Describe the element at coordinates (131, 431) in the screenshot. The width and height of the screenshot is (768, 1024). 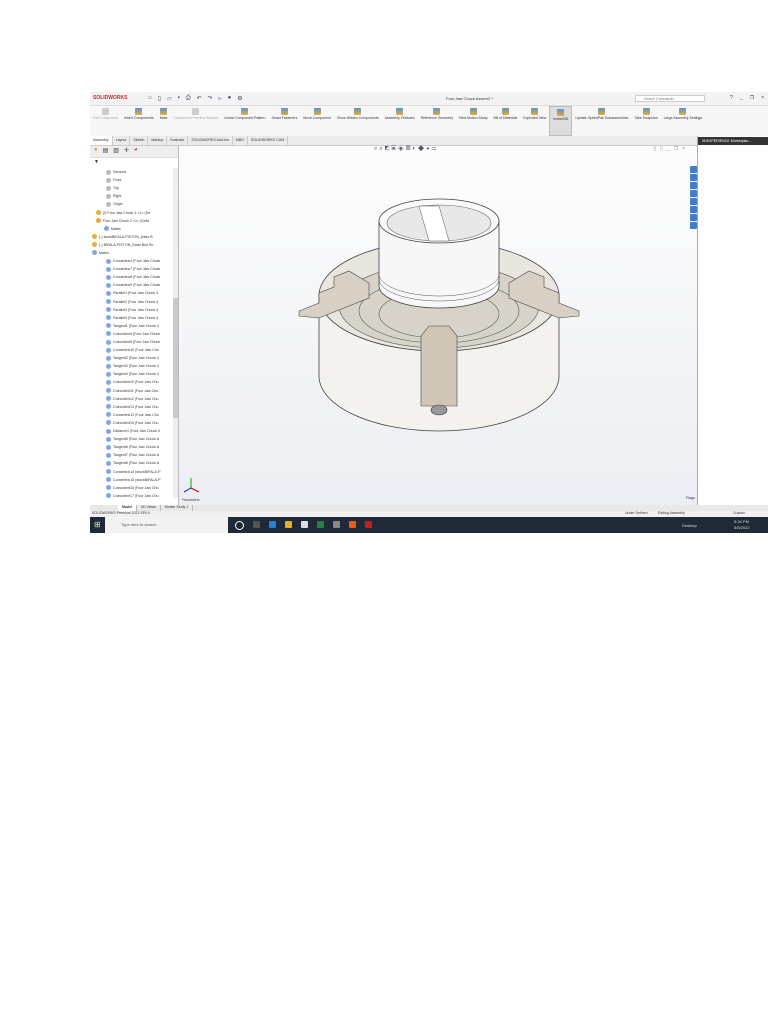
I see `tree-item: Distance1 (Four Jaw Chuck 4` at that location.